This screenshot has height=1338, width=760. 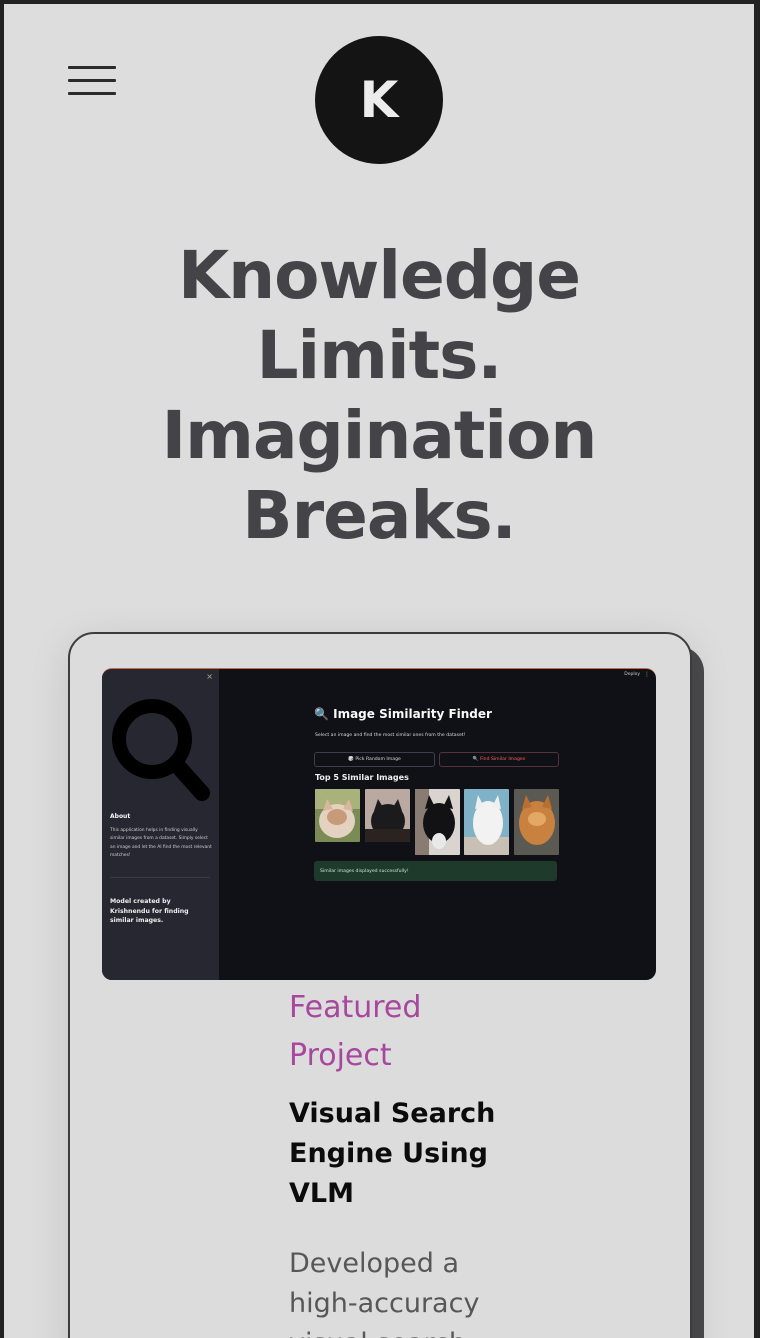 I want to click on sidebar-divider, so click(x=160, y=877).